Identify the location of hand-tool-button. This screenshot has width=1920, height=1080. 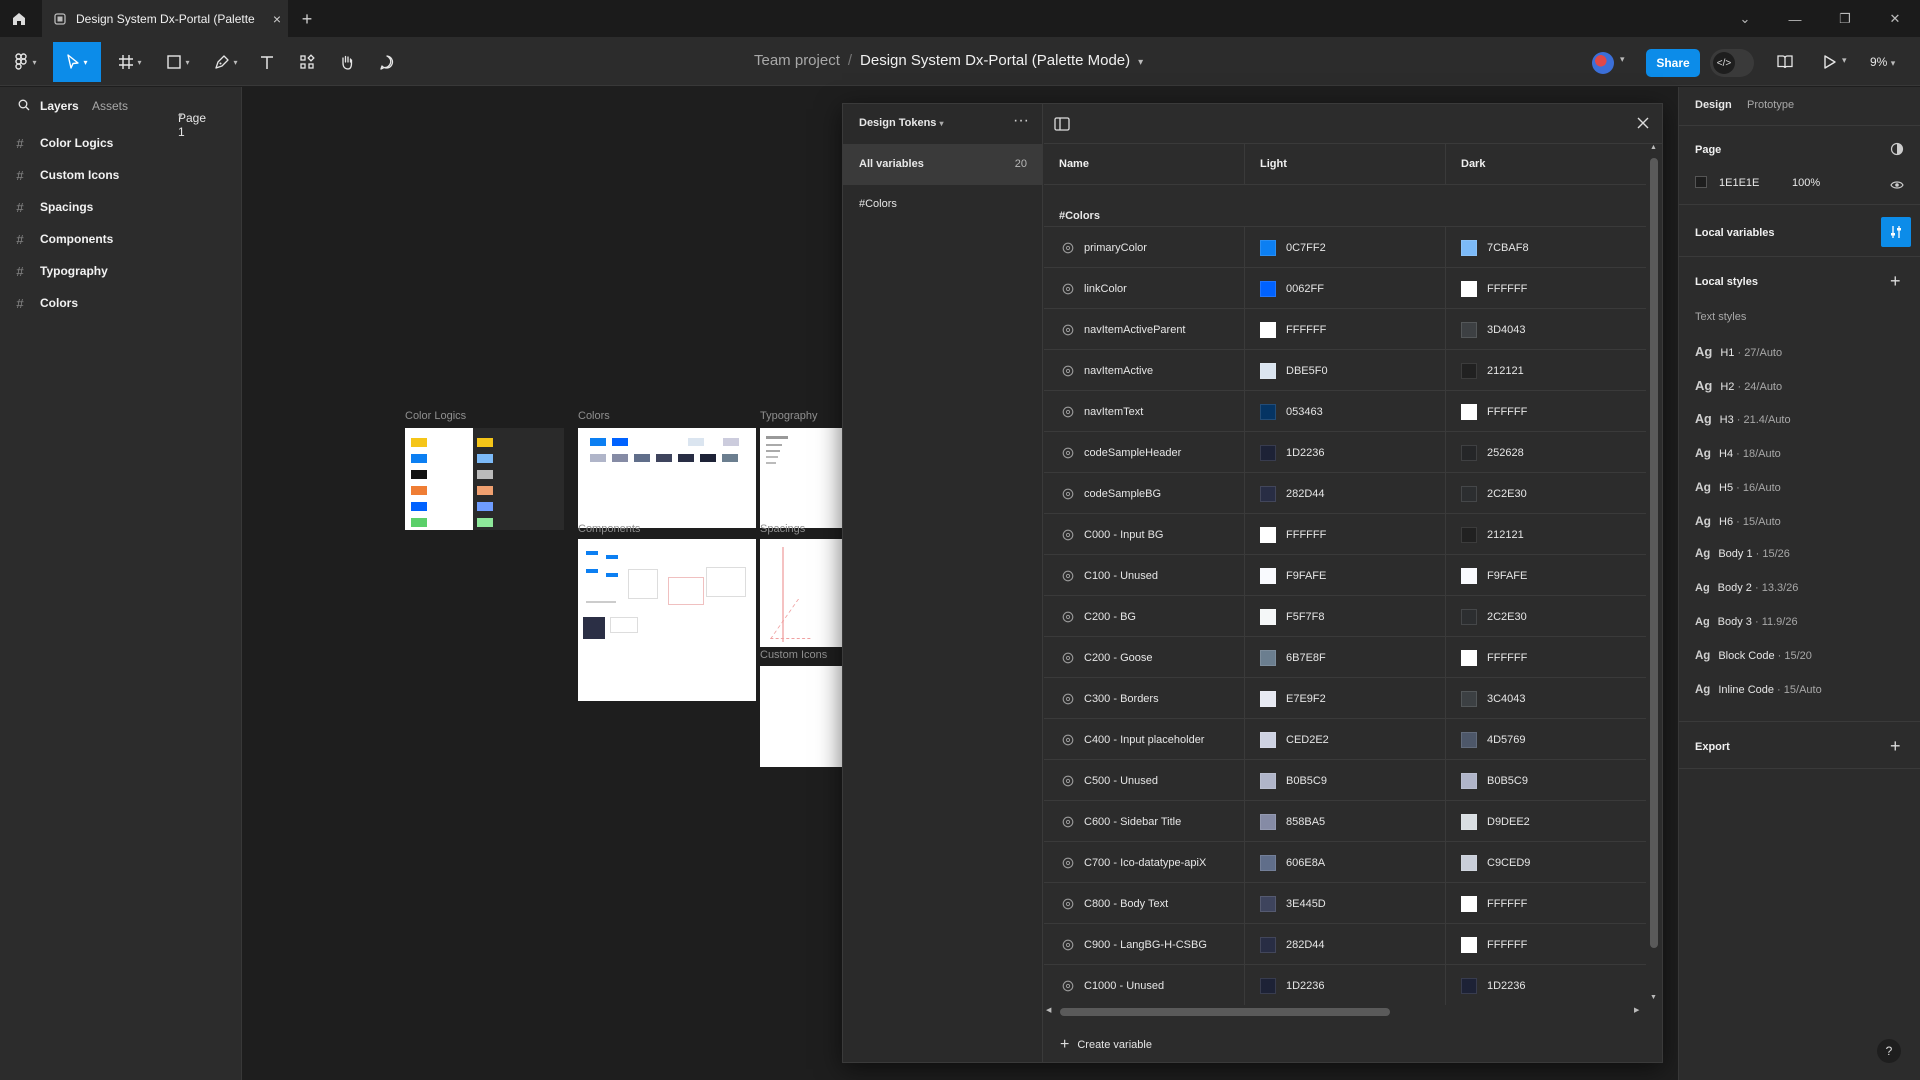
(347, 62).